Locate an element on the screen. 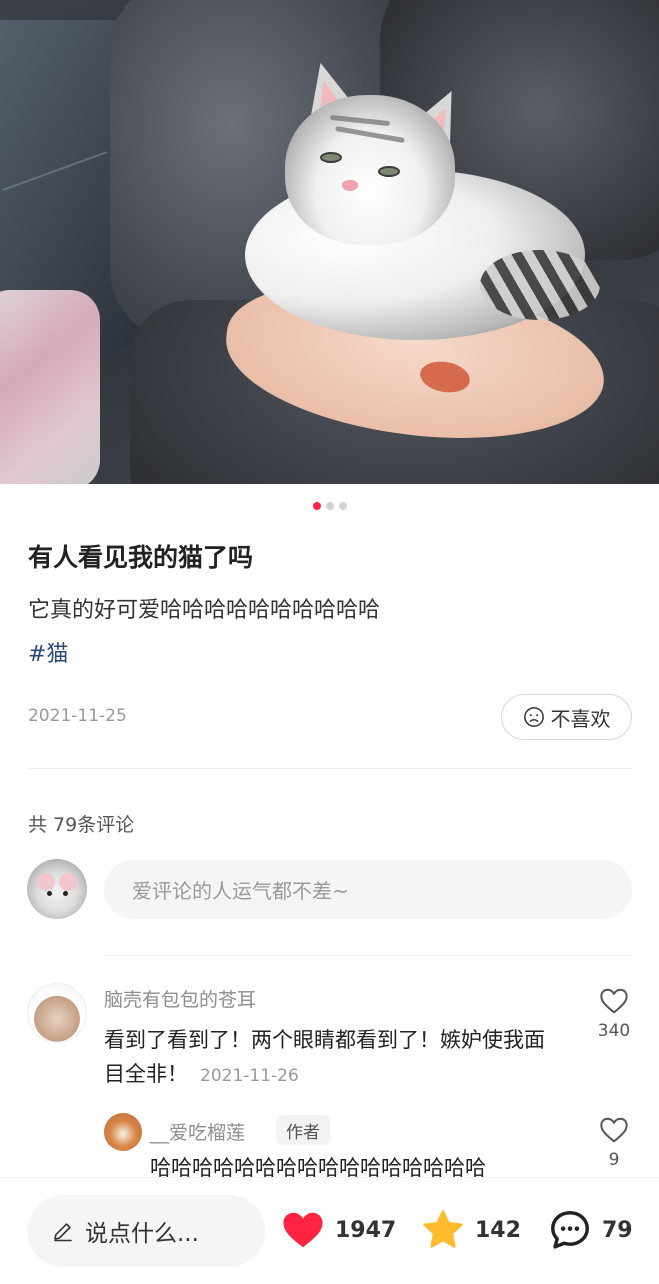  avatar is located at coordinates (57, 1013).